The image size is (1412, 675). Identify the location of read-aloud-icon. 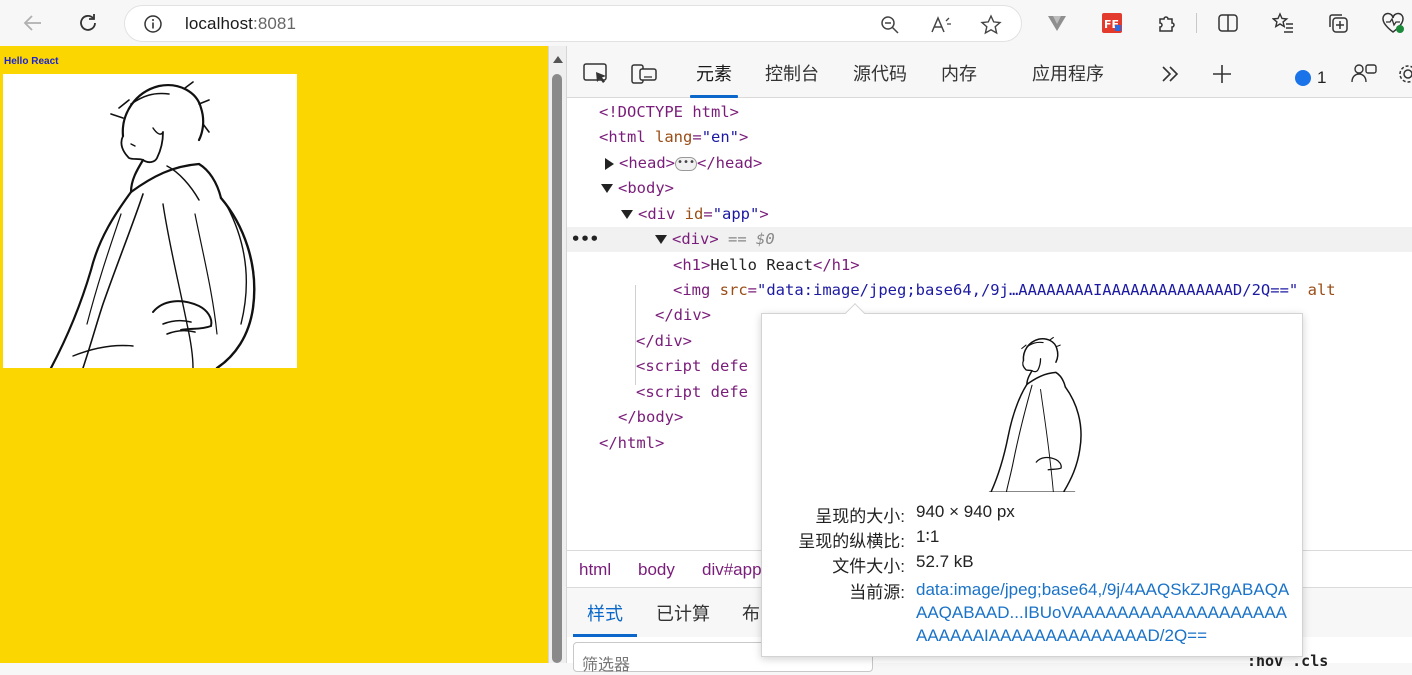
(941, 25).